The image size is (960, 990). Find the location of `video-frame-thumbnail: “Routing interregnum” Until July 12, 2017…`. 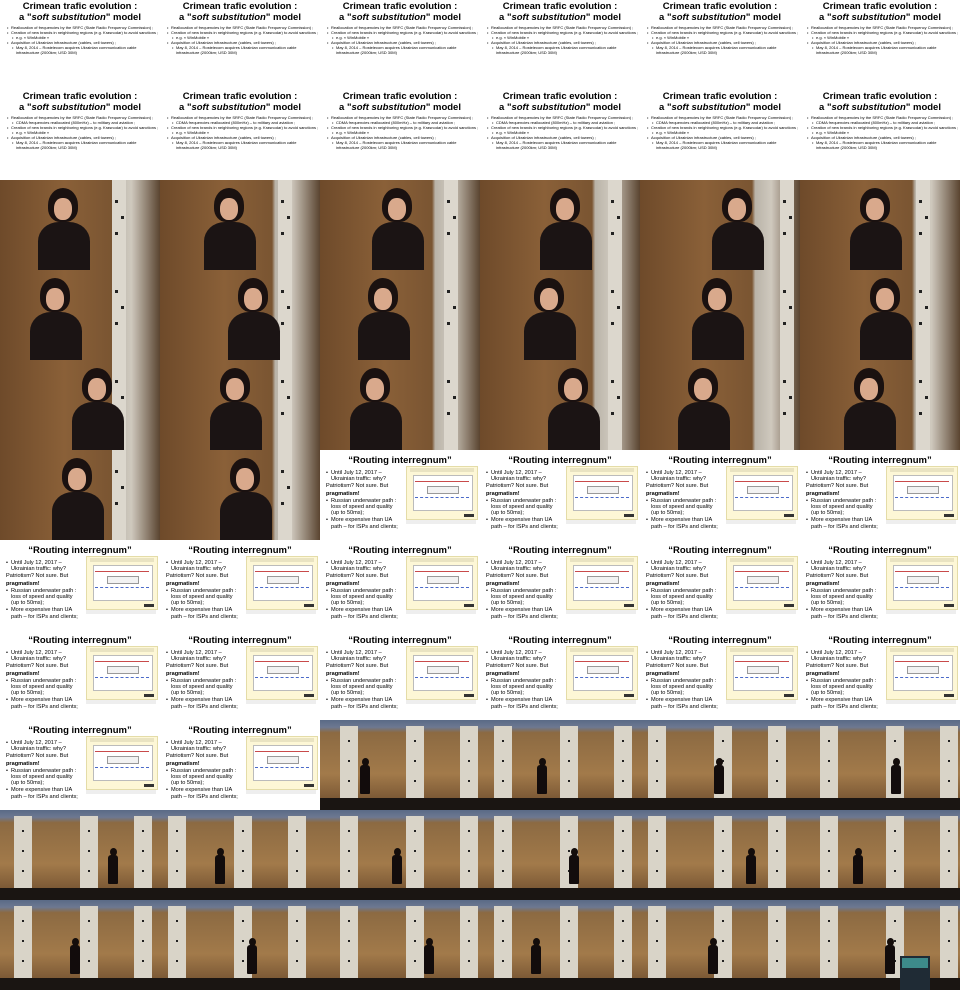

video-frame-thumbnail: “Routing interregnum” Until July 12, 2017… is located at coordinates (720, 495).